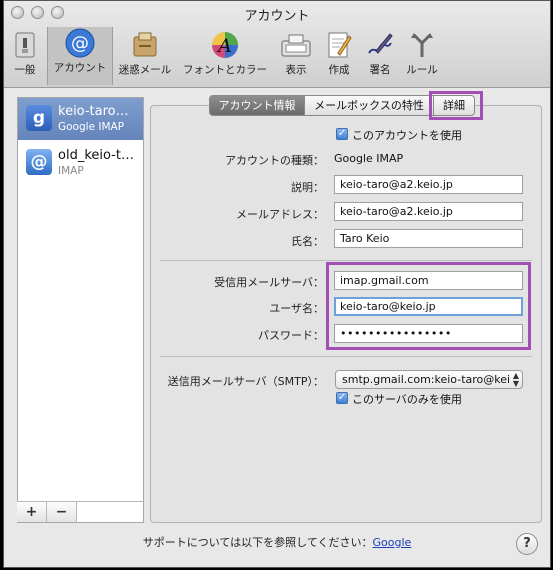  I want to click on enable-account-label: このアカウントを使用, so click(407, 135).